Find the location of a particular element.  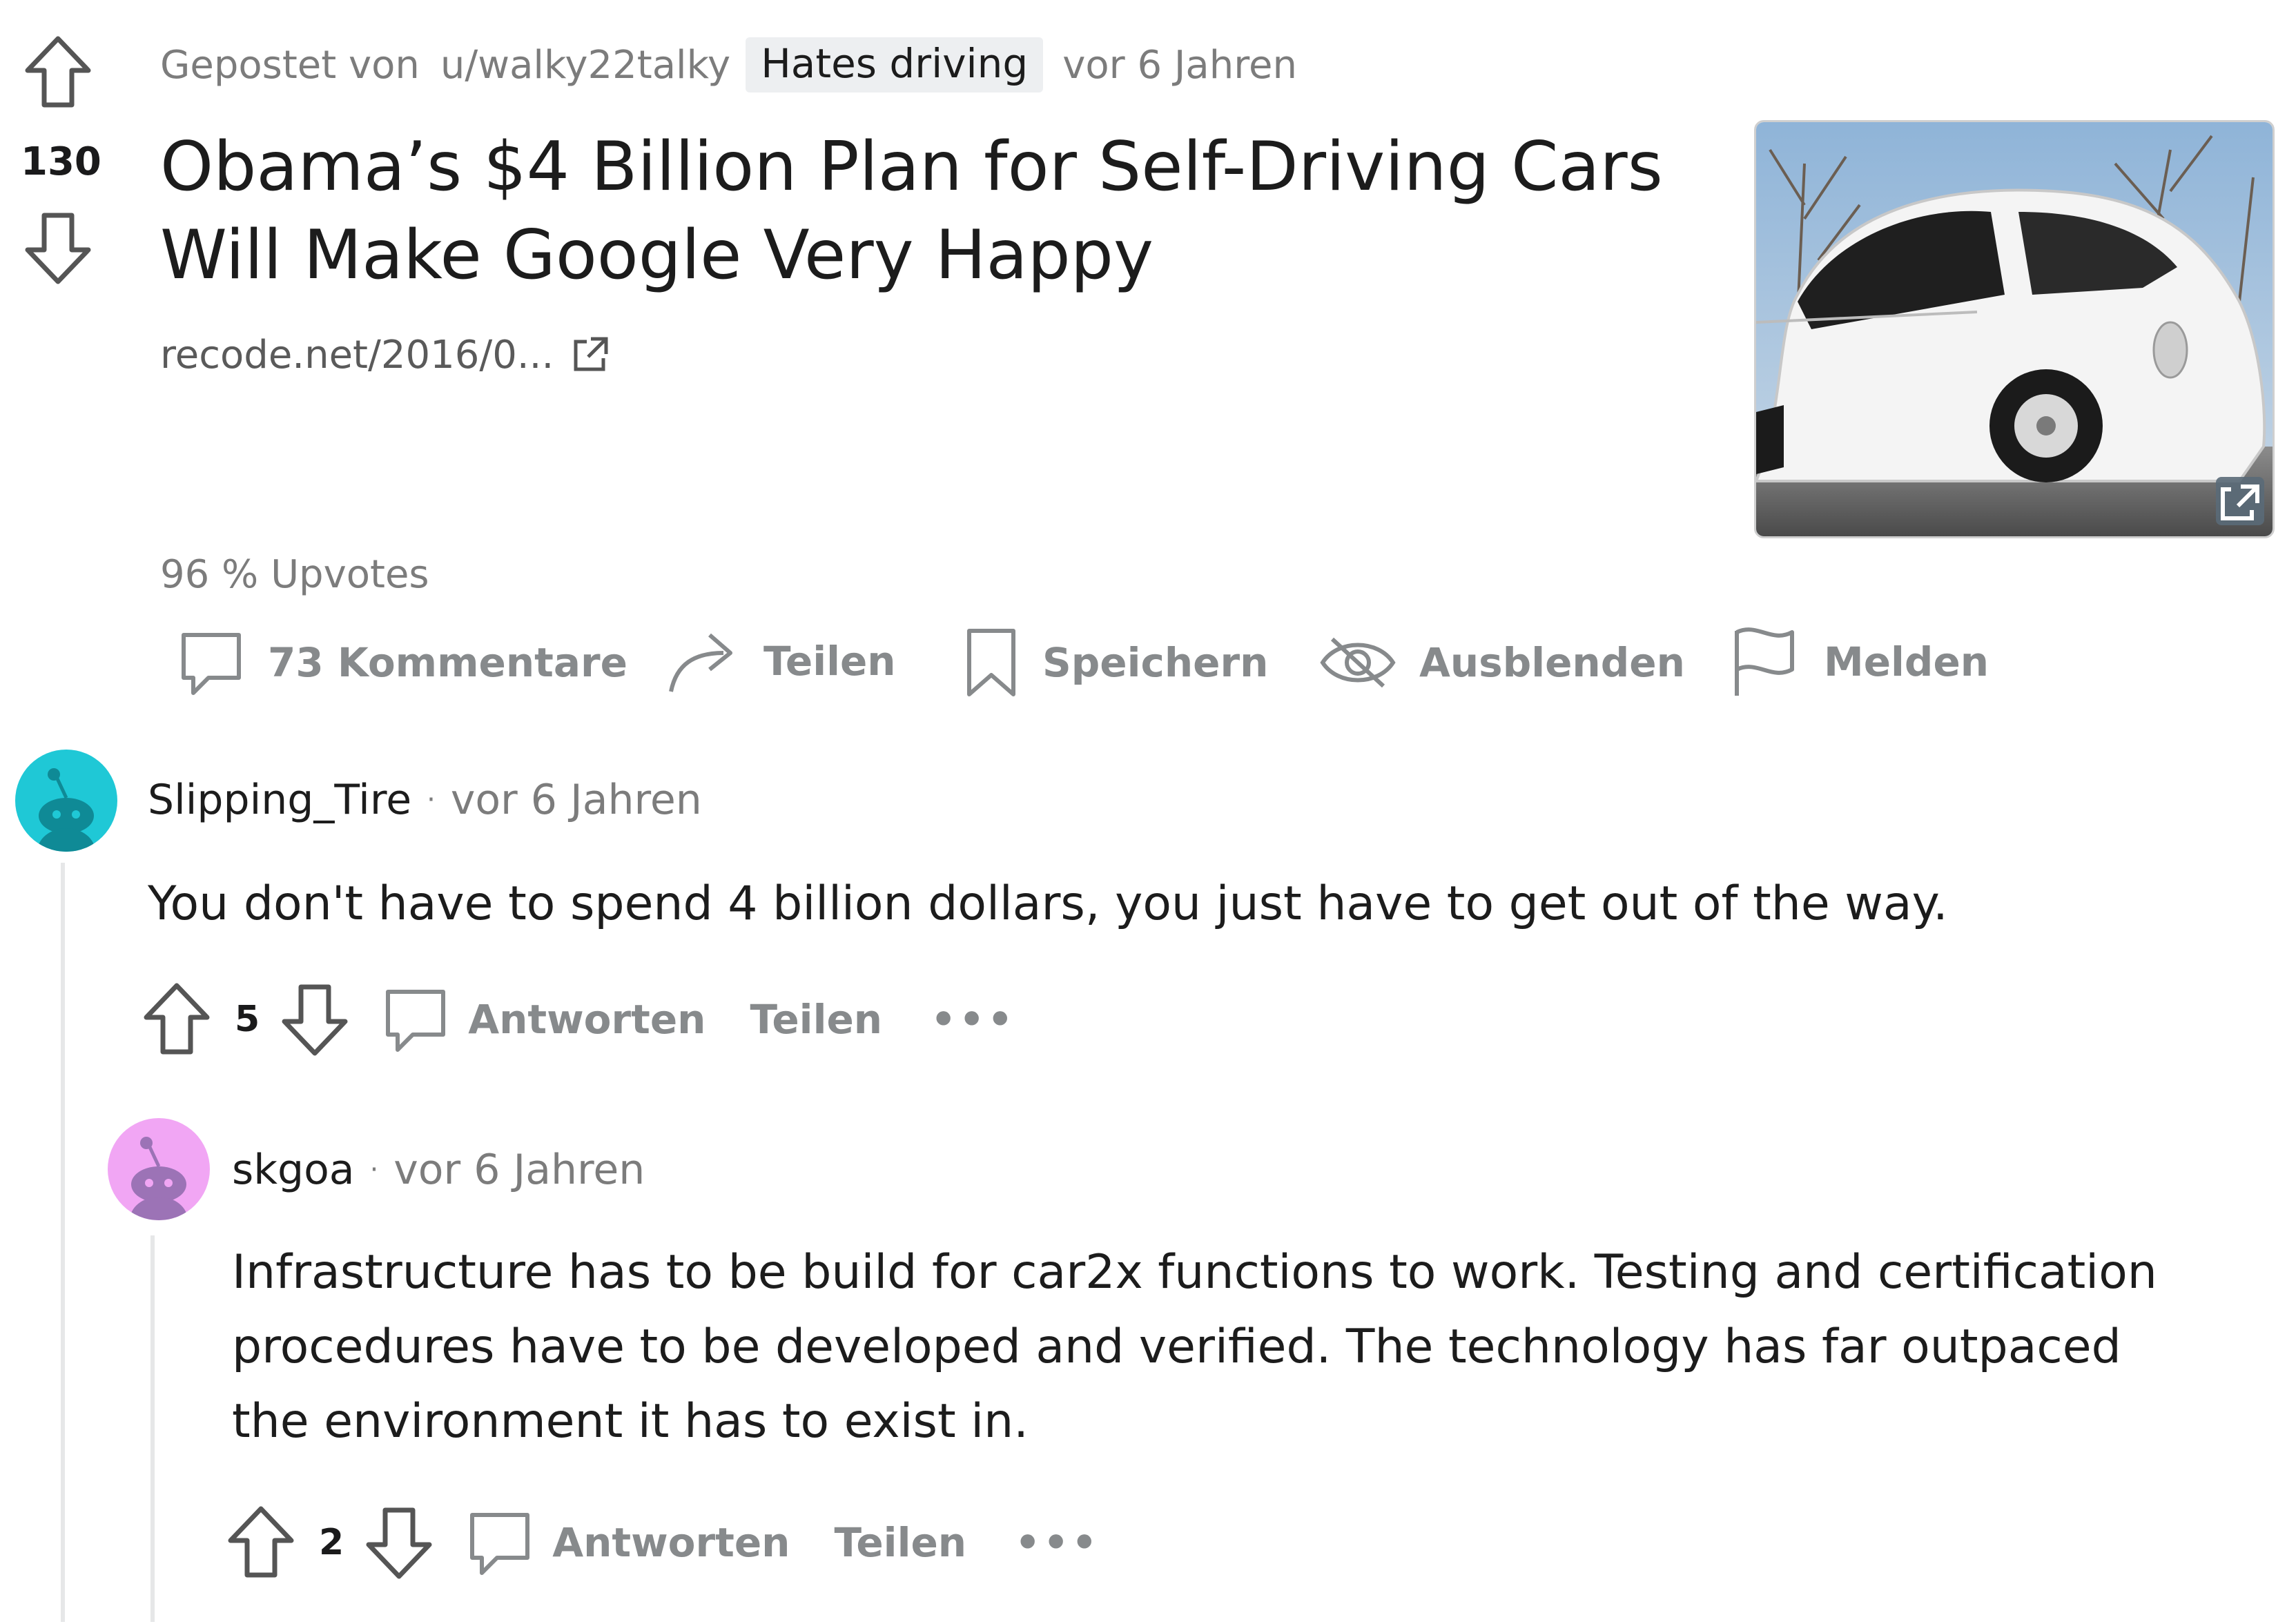

save-button: Speichern is located at coordinates (1116, 663).